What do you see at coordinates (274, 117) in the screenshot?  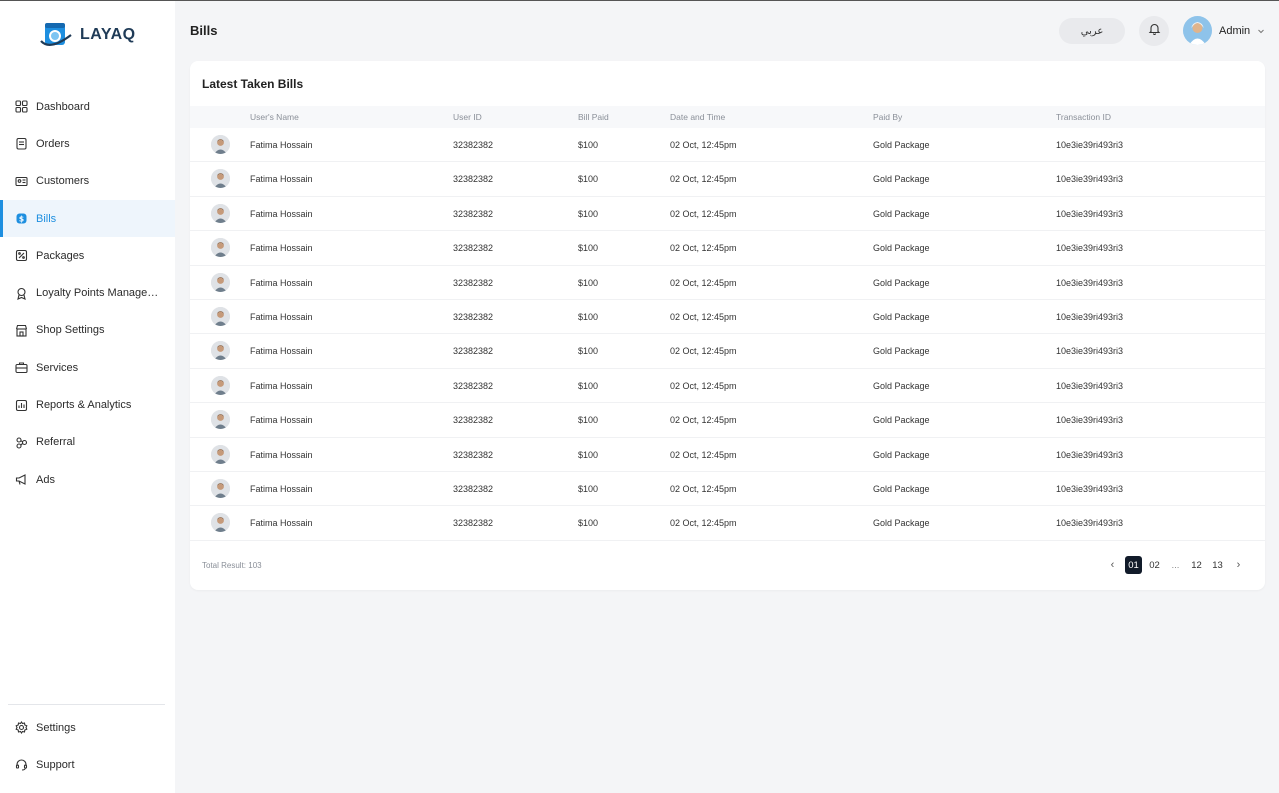 I see `column-header-user-name: User's Name` at bounding box center [274, 117].